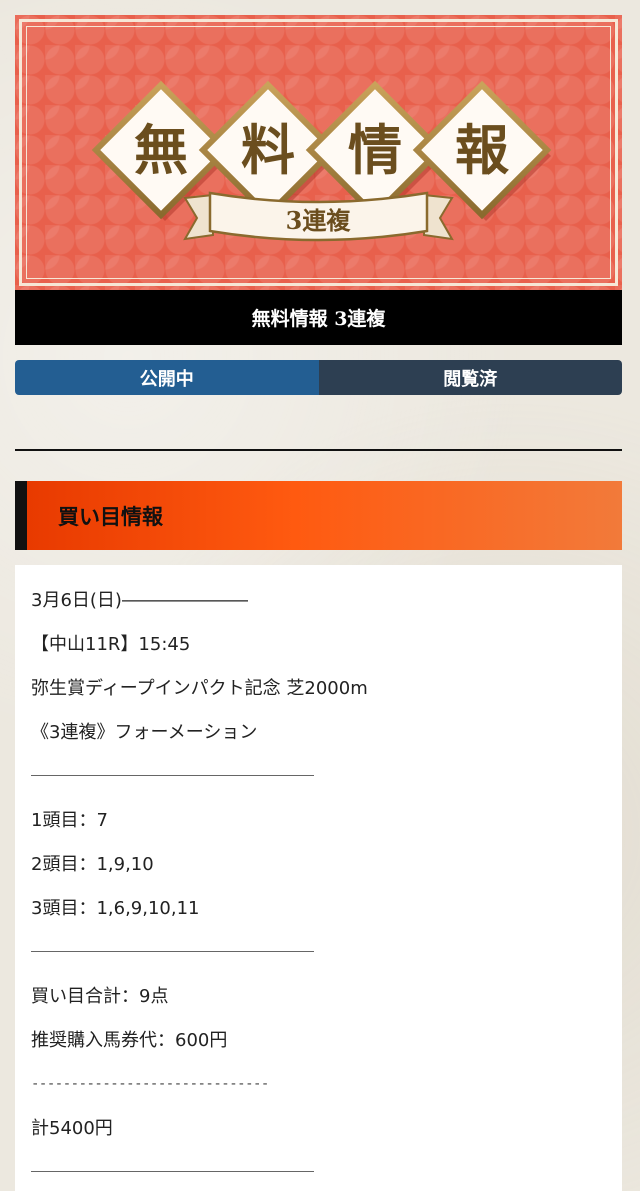 Image resolution: width=640 pixels, height=1191 pixels. I want to click on race-line: 【中山11R】15:45, so click(111, 644).